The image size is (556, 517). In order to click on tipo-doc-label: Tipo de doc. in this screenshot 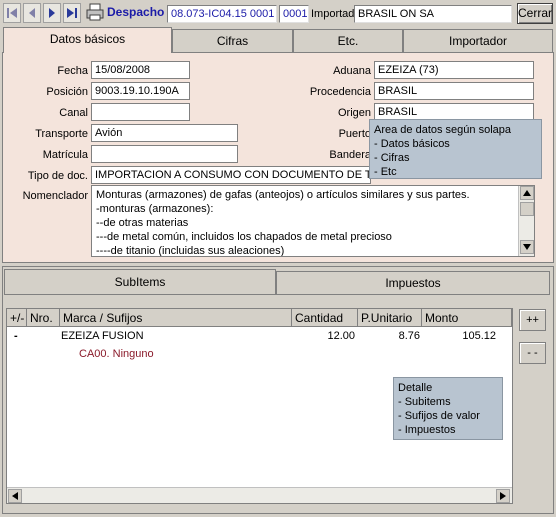, I will do `click(57, 176)`.